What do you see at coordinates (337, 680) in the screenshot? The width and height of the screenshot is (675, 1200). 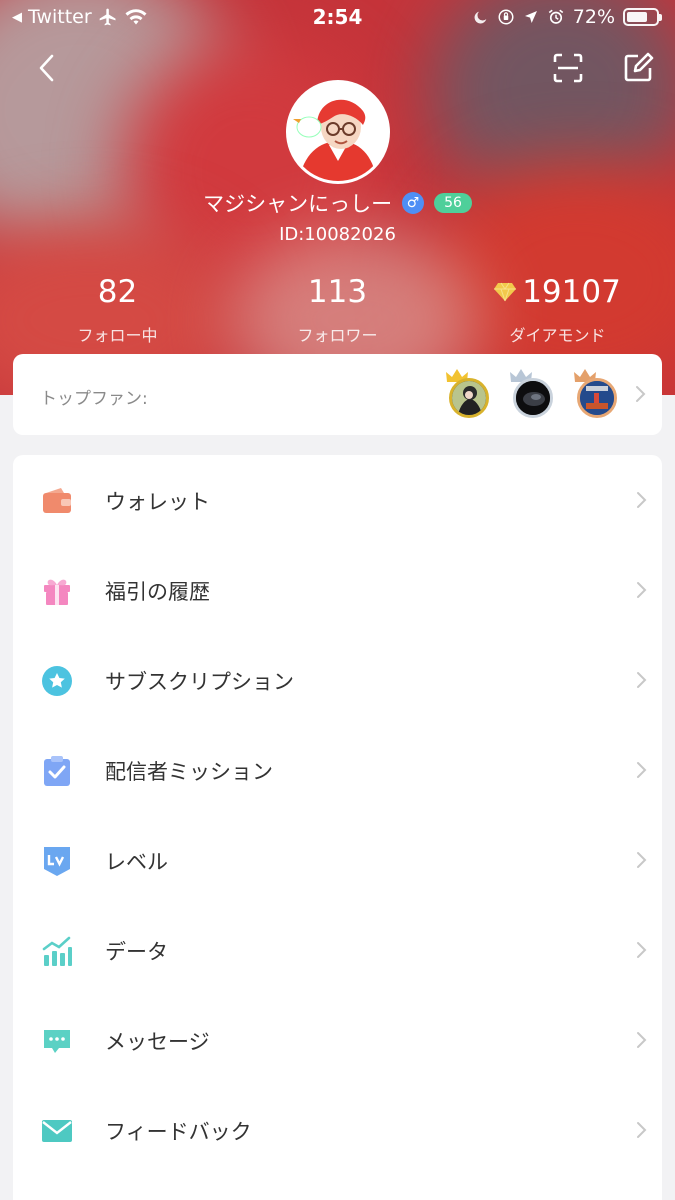 I see `menu-item-subscription: サブスクリプション` at bounding box center [337, 680].